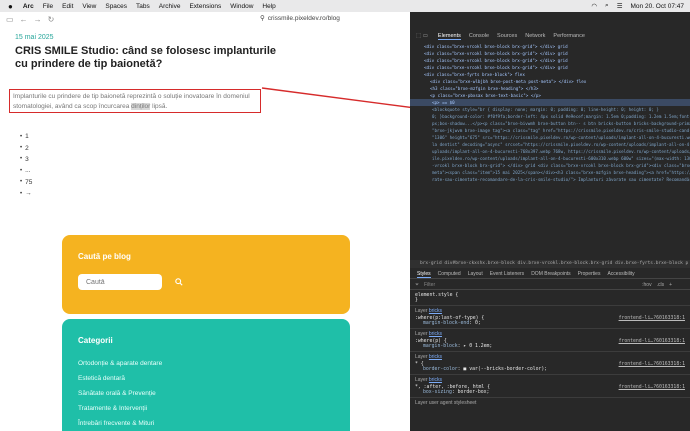  Describe the element at coordinates (51, 19) in the screenshot. I see `reload-icon: ↻` at that location.